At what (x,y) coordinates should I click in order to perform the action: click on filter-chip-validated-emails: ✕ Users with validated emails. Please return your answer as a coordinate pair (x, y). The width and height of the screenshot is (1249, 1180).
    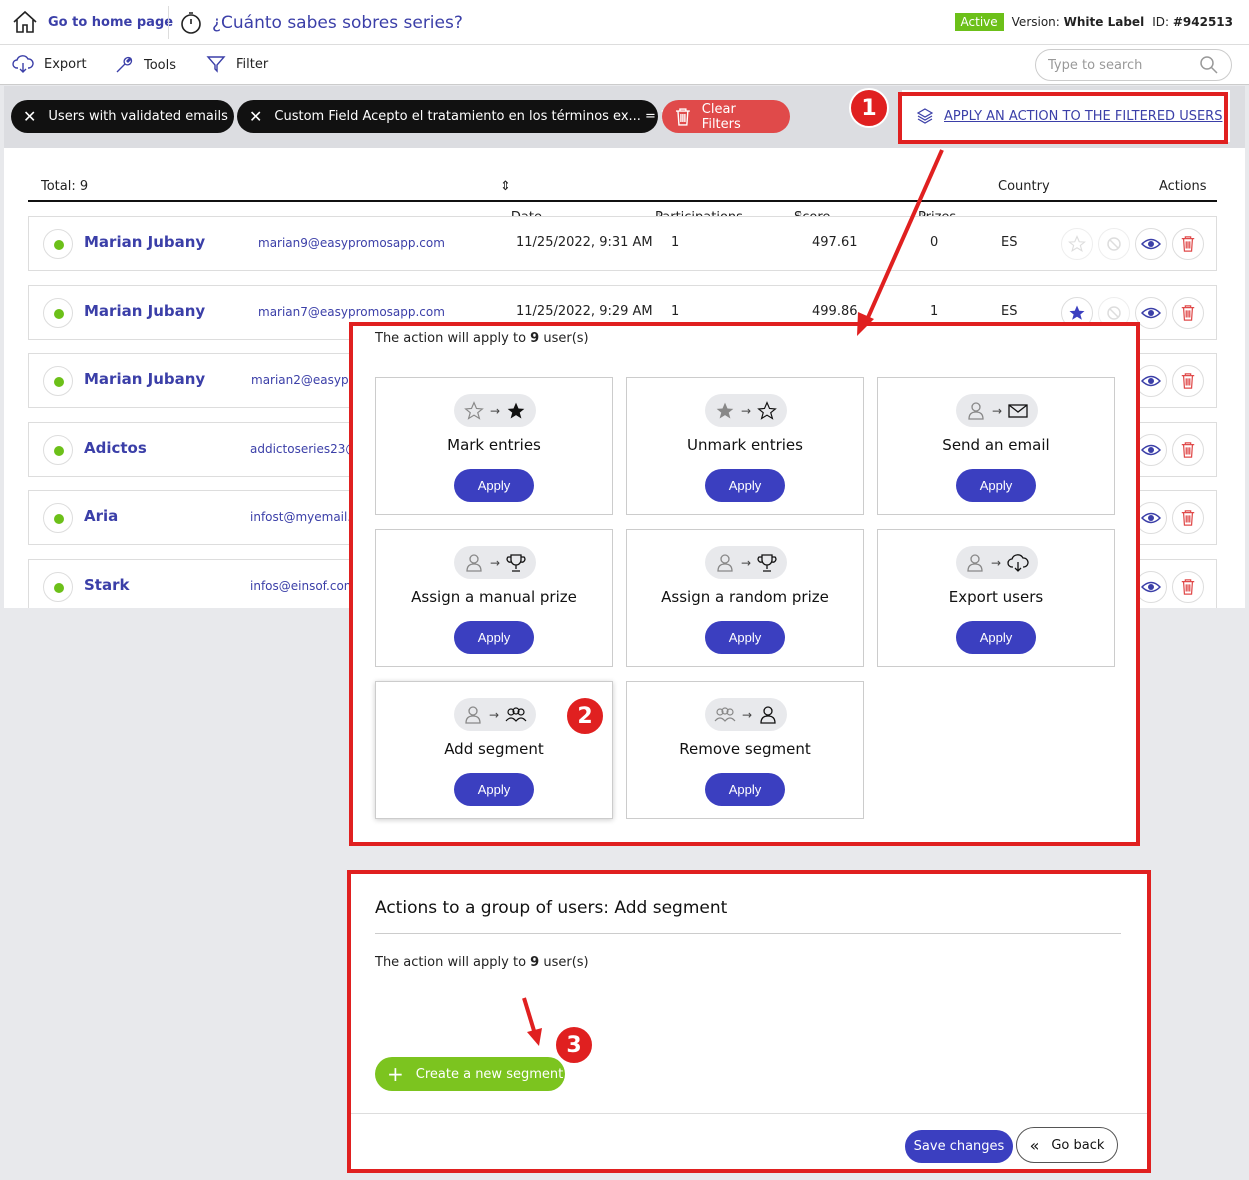
    Looking at the image, I should click on (122, 116).